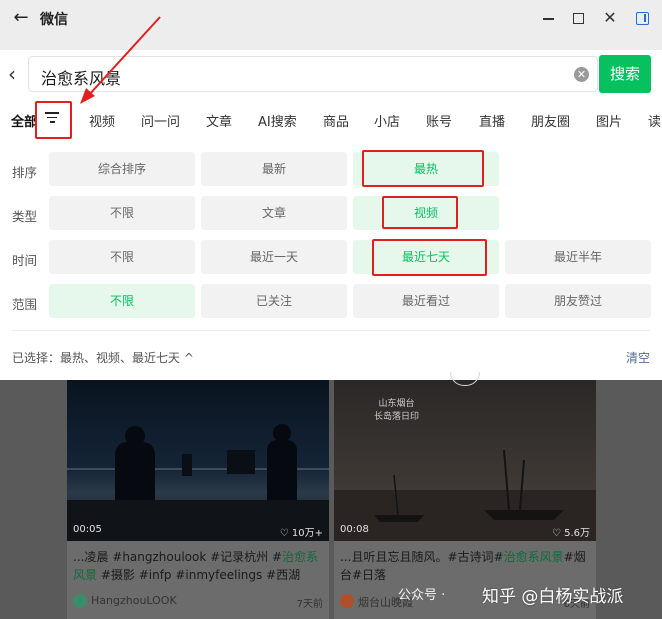 Image resolution: width=662 pixels, height=619 pixels. What do you see at coordinates (387, 120) in the screenshot?
I see `tab-shop: 小店` at bounding box center [387, 120].